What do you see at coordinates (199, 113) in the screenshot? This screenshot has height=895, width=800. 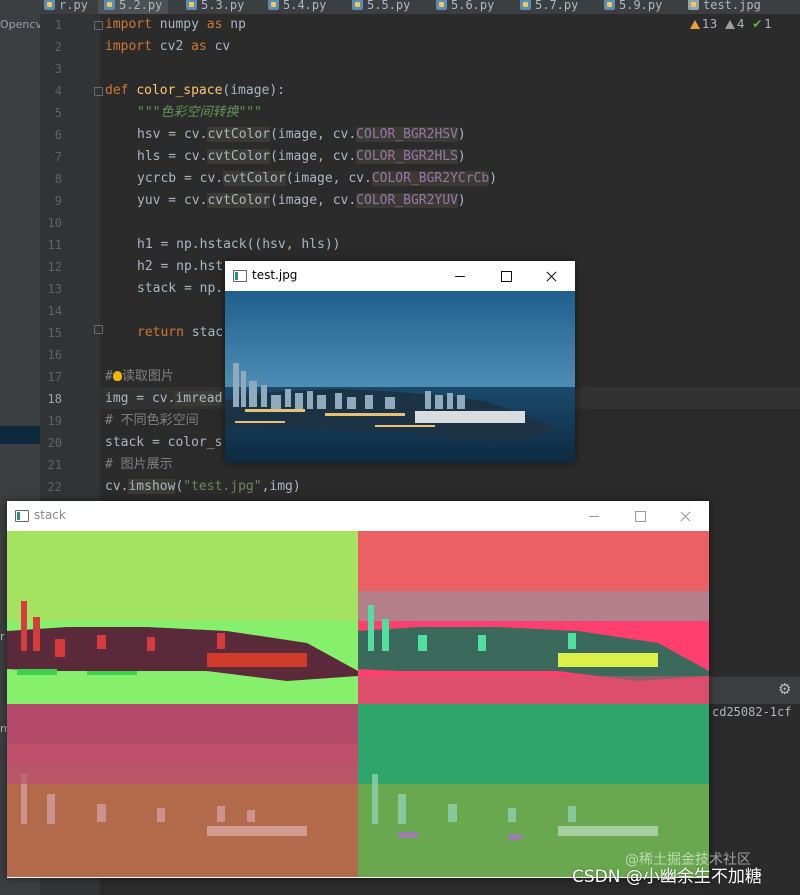 I see `code-line-5: """色彩空间转换"""` at bounding box center [199, 113].